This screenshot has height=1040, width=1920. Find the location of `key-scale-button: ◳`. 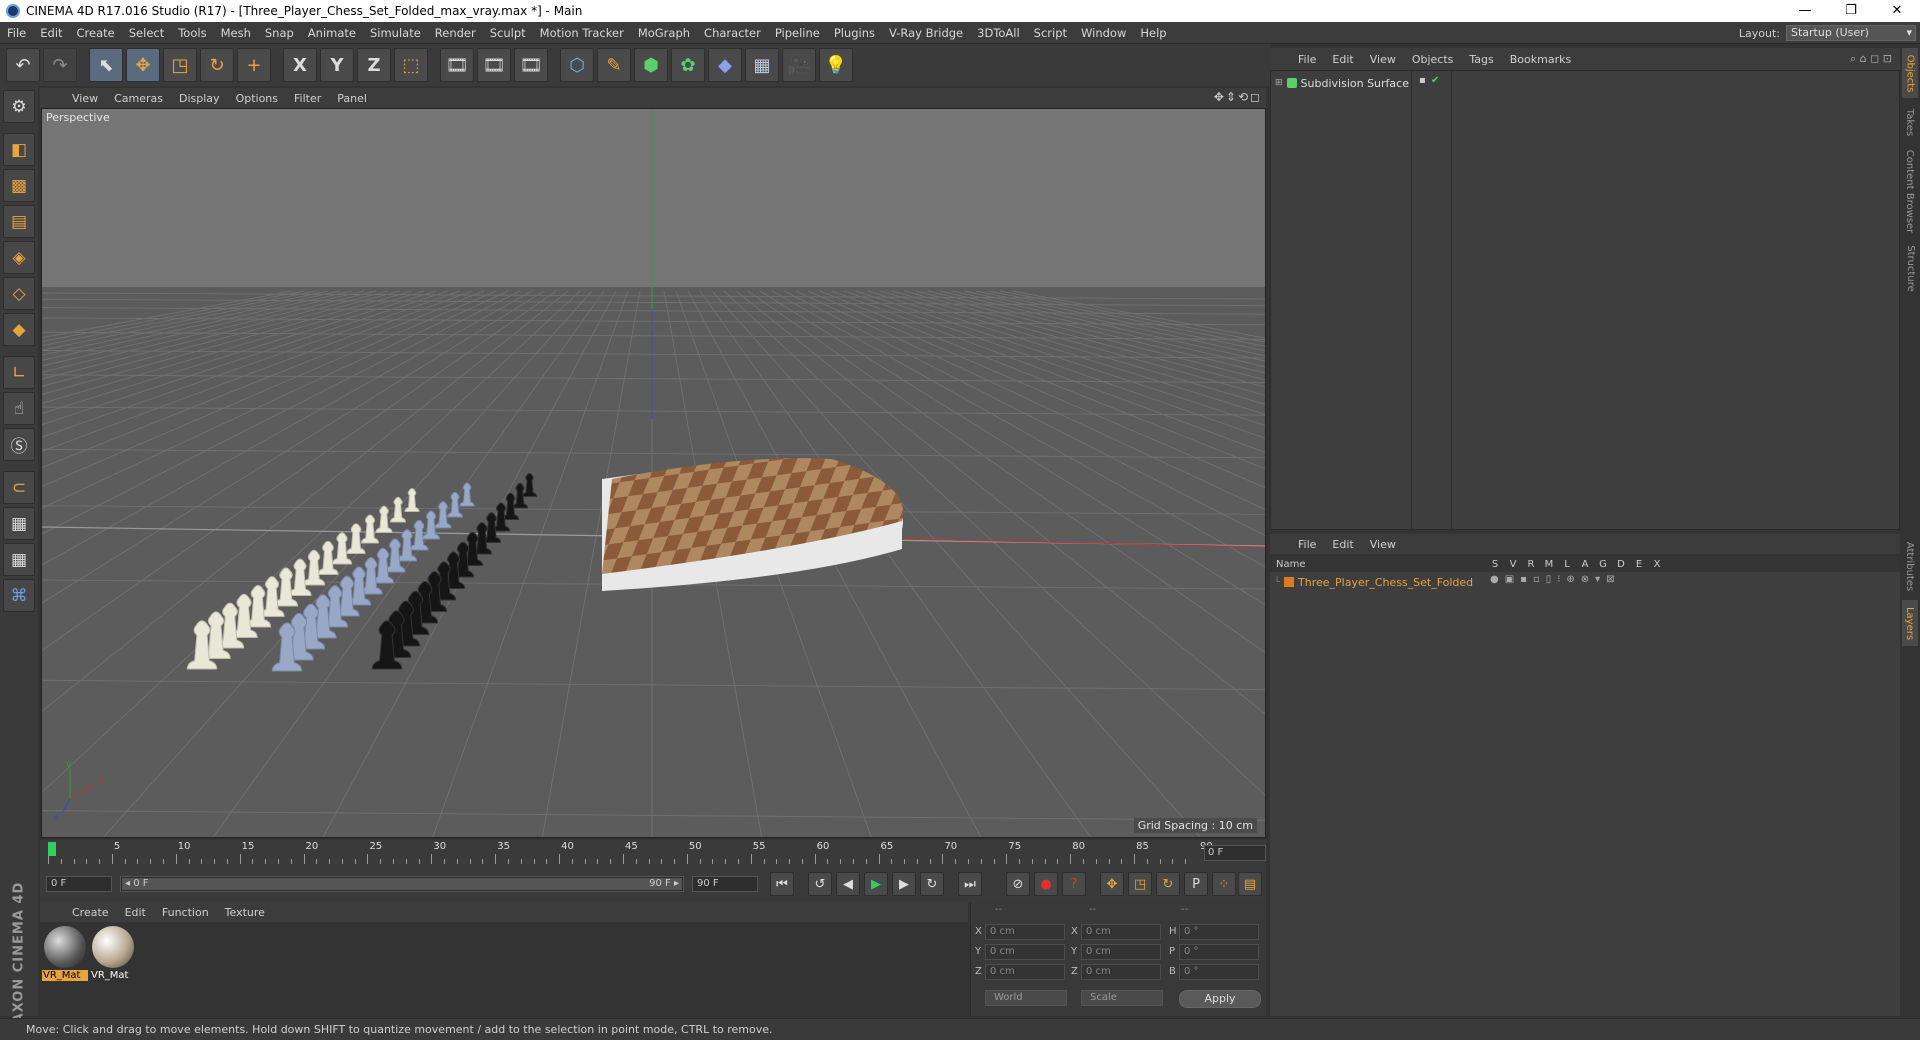

key-scale-button: ◳ is located at coordinates (1140, 884).